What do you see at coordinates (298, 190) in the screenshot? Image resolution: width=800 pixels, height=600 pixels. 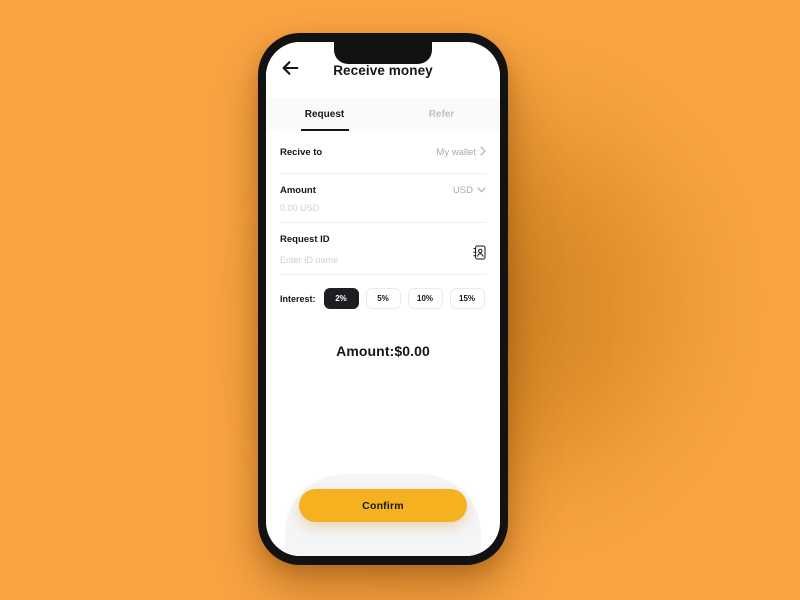 I see `amount-label: Amount` at bounding box center [298, 190].